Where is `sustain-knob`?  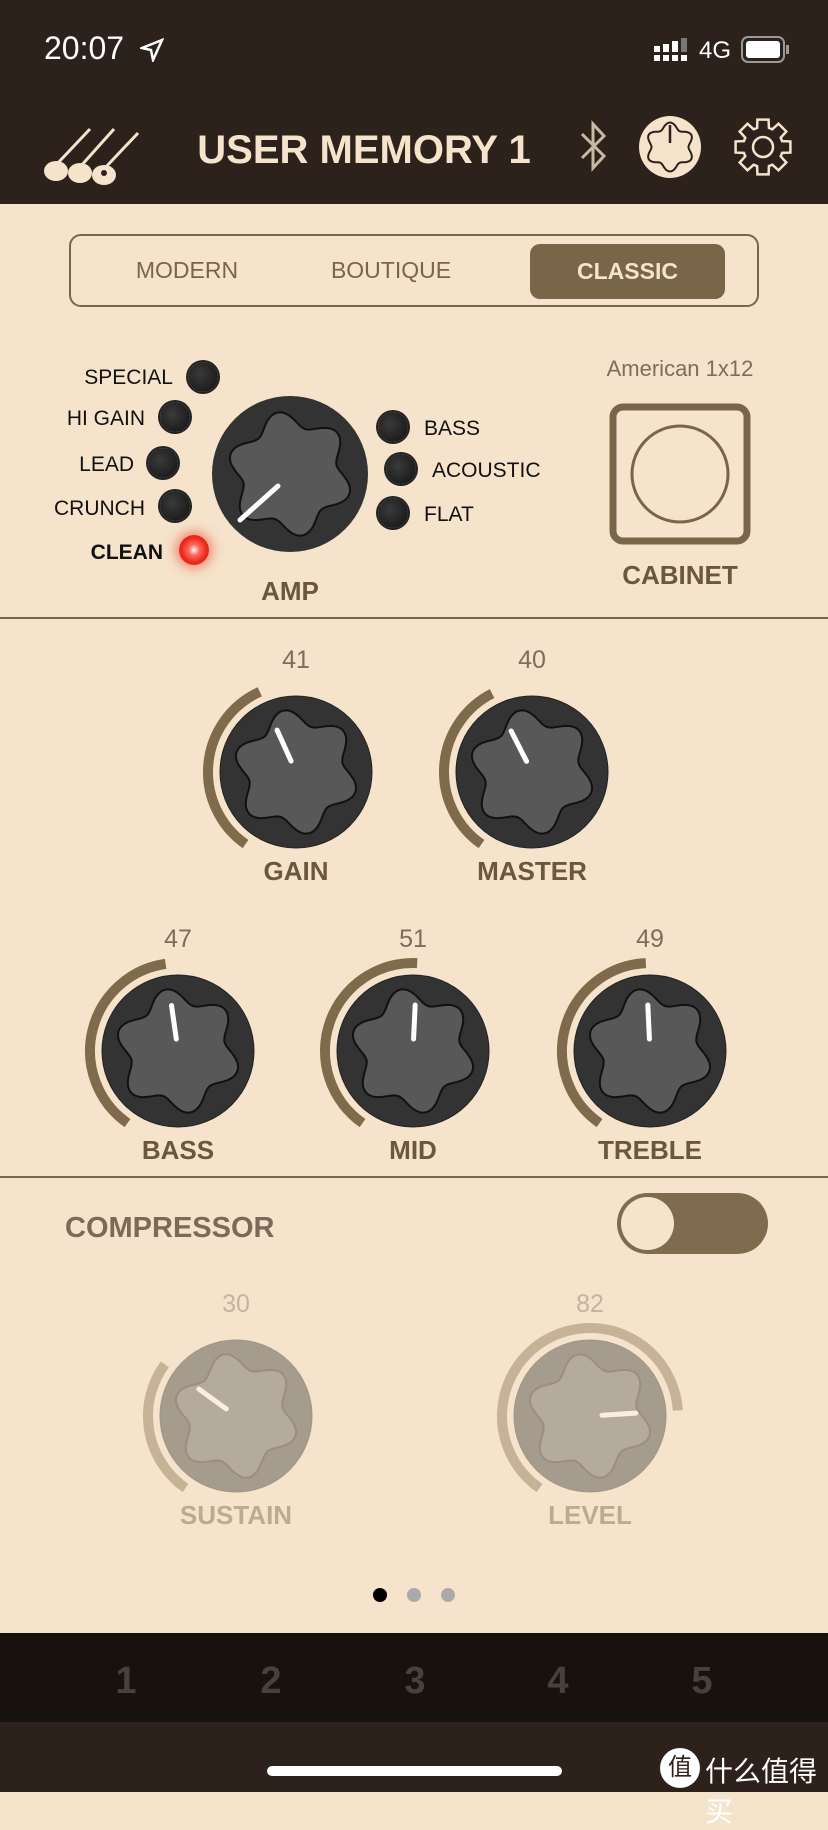
sustain-knob is located at coordinates (236, 1416).